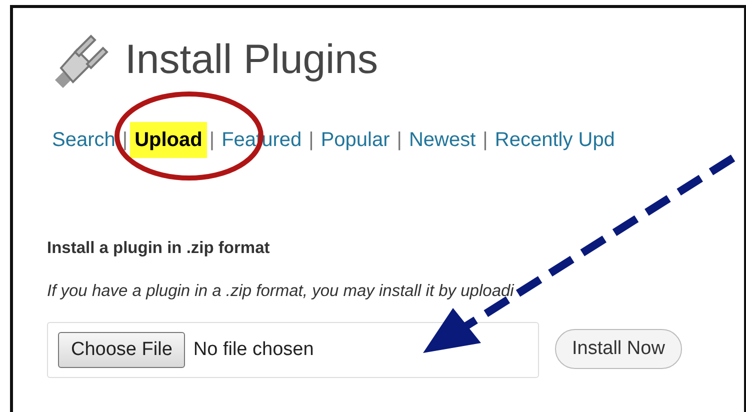 The image size is (746, 412). Describe the element at coordinates (253, 350) in the screenshot. I see `file-status-text: No file chosen` at that location.